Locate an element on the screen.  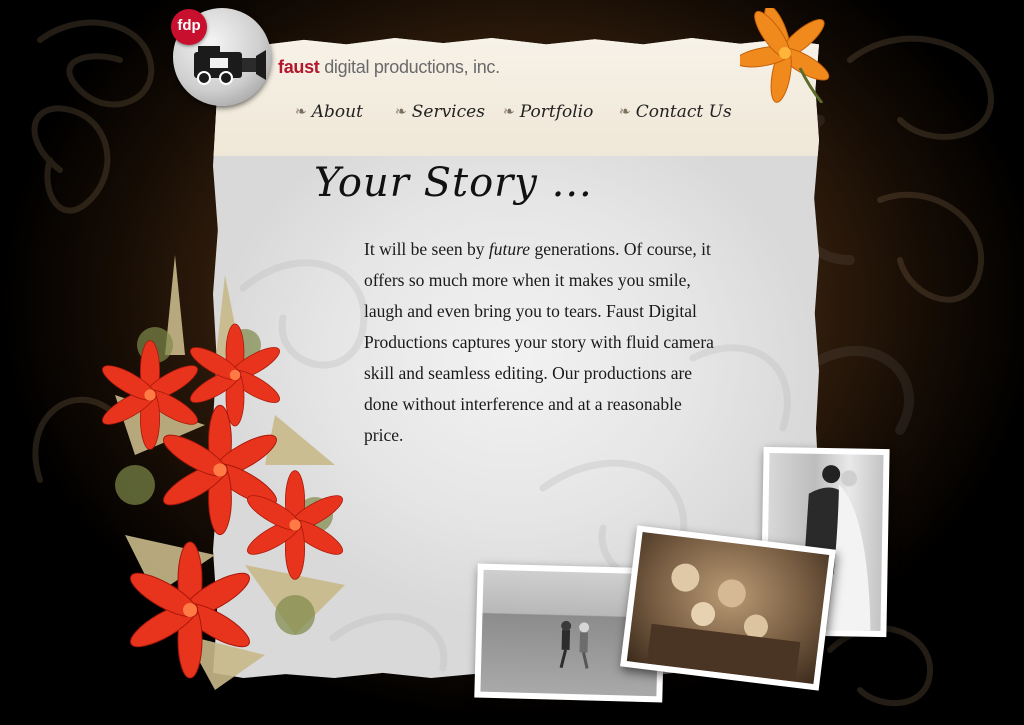
nav-label: Contact Us is located at coordinates (683, 112).